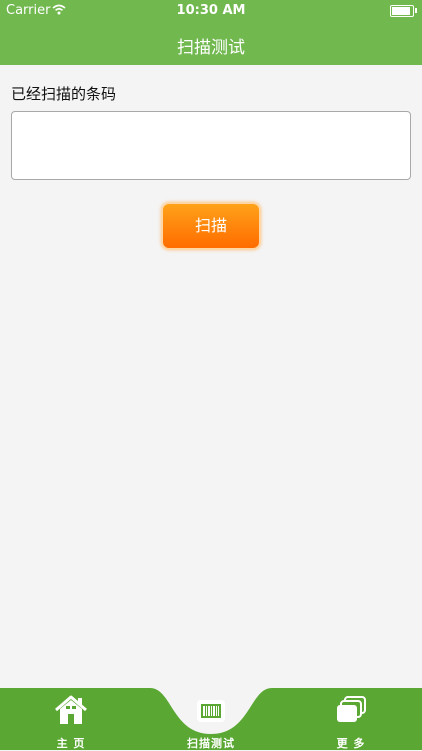 The height and width of the screenshot is (751, 422). Describe the element at coordinates (351, 712) in the screenshot. I see `more-icon` at that location.